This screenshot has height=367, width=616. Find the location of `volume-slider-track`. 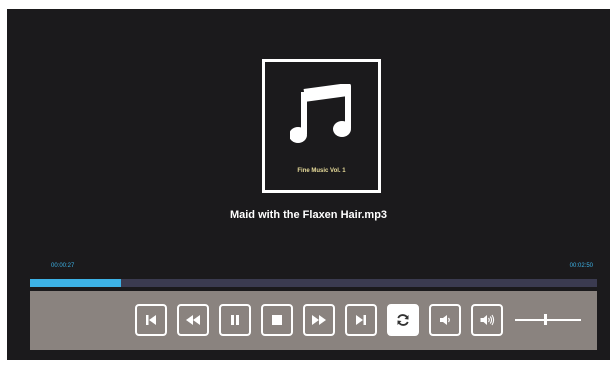

volume-slider-track is located at coordinates (548, 320).